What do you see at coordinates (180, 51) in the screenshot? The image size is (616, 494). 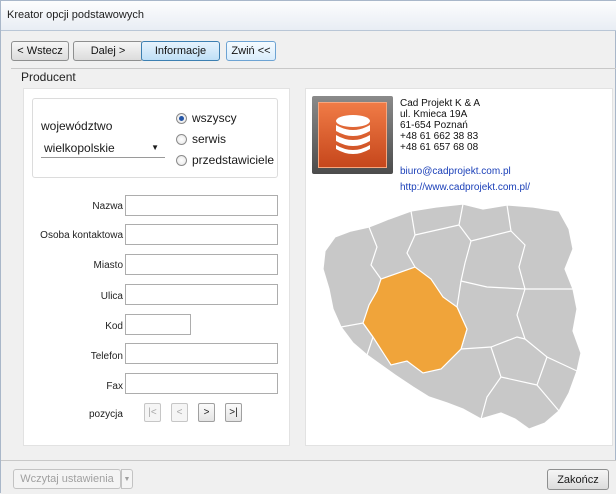 I see `info-button: Informacje` at bounding box center [180, 51].